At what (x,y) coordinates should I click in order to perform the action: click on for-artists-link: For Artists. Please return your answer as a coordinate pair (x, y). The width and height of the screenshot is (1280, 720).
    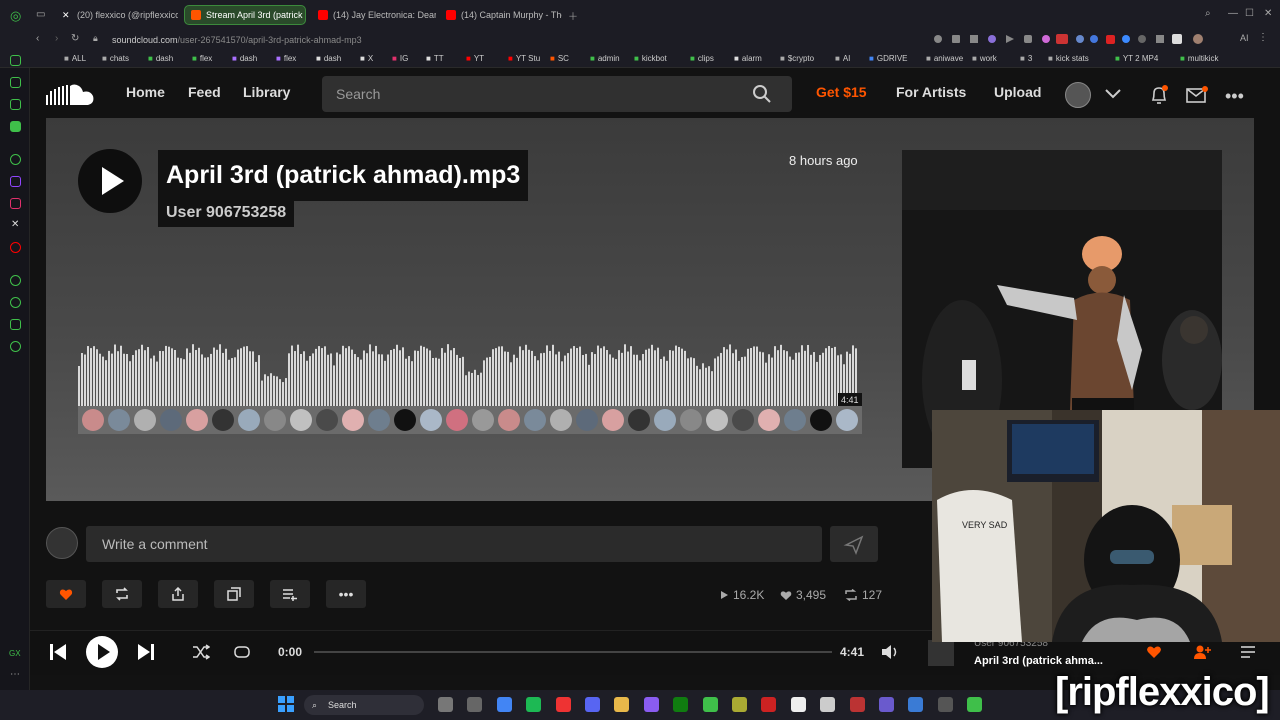
    Looking at the image, I should click on (931, 92).